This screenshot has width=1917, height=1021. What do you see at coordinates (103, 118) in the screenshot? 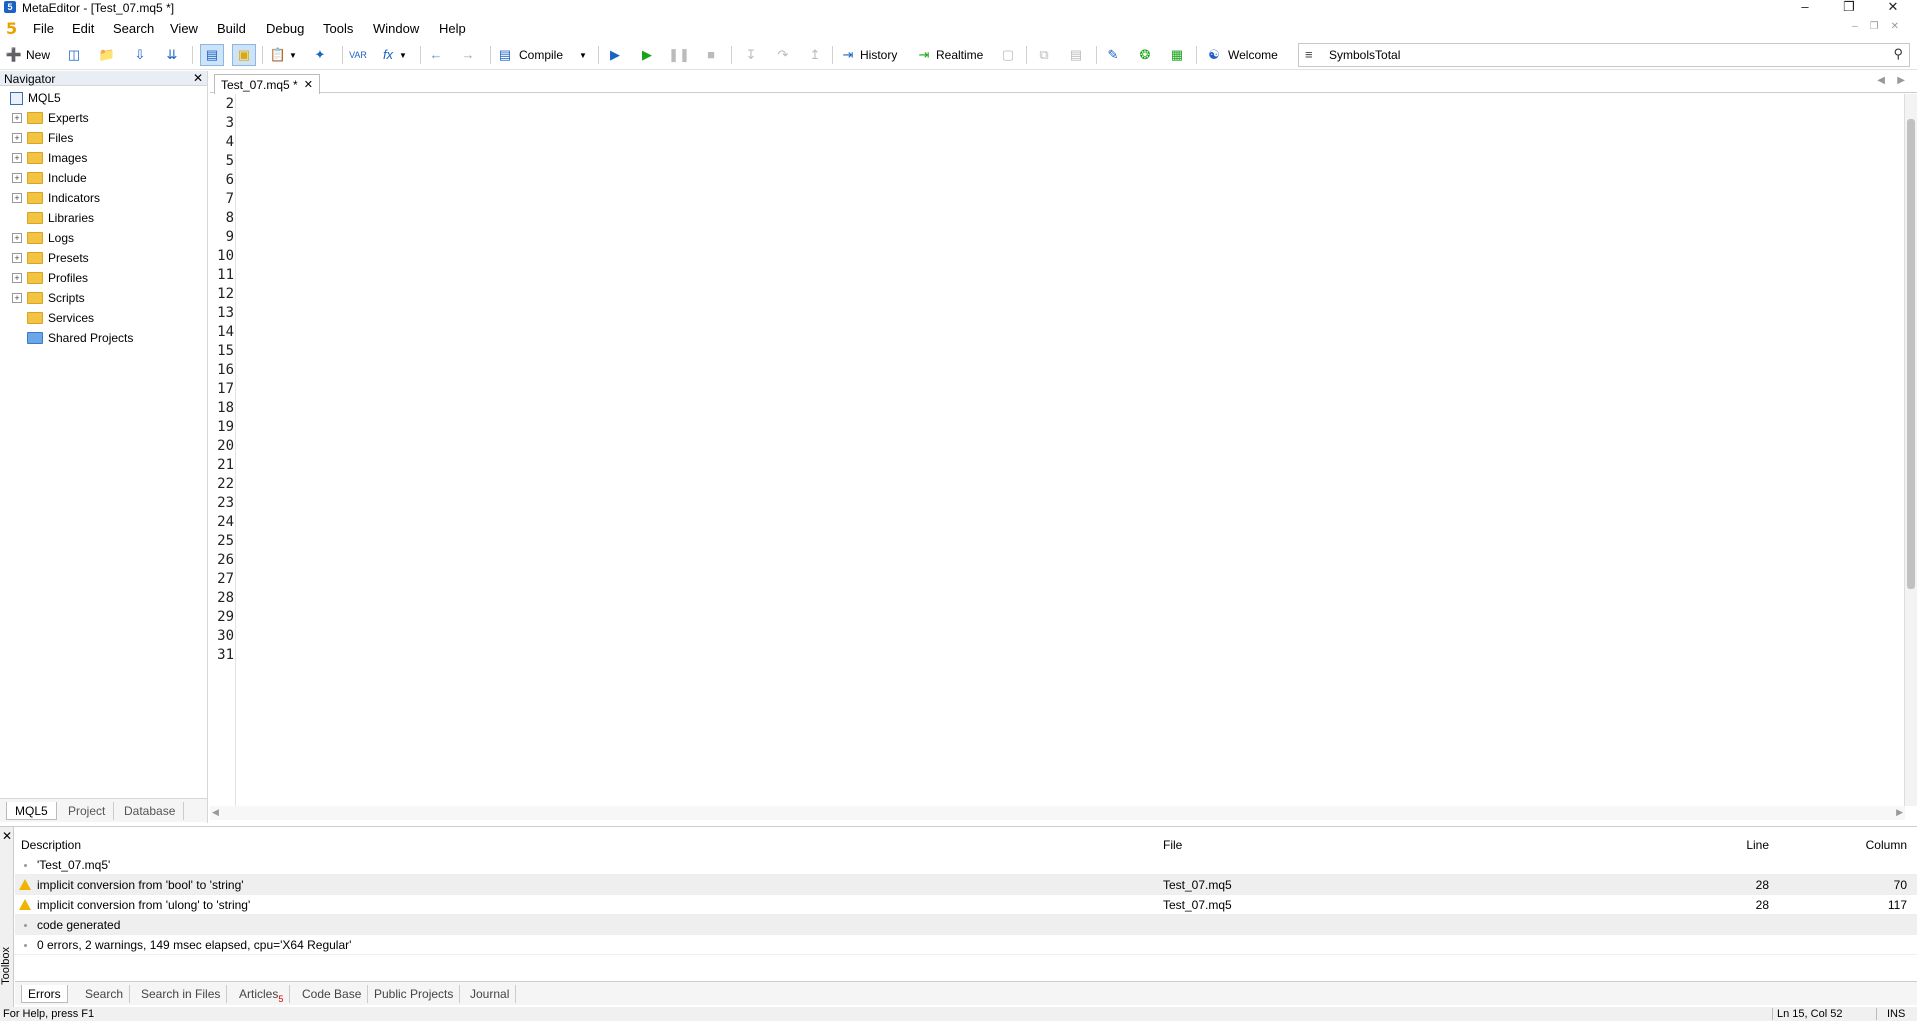
I see `tree-item-experts: + Experts` at bounding box center [103, 118].